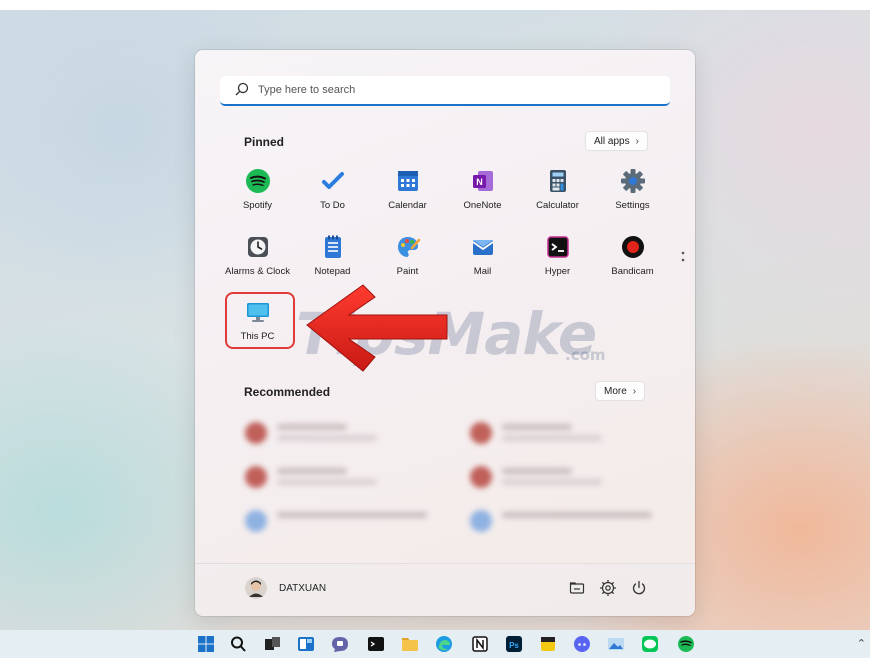  What do you see at coordinates (650, 644) in the screenshot?
I see `line-app-icon` at bounding box center [650, 644].